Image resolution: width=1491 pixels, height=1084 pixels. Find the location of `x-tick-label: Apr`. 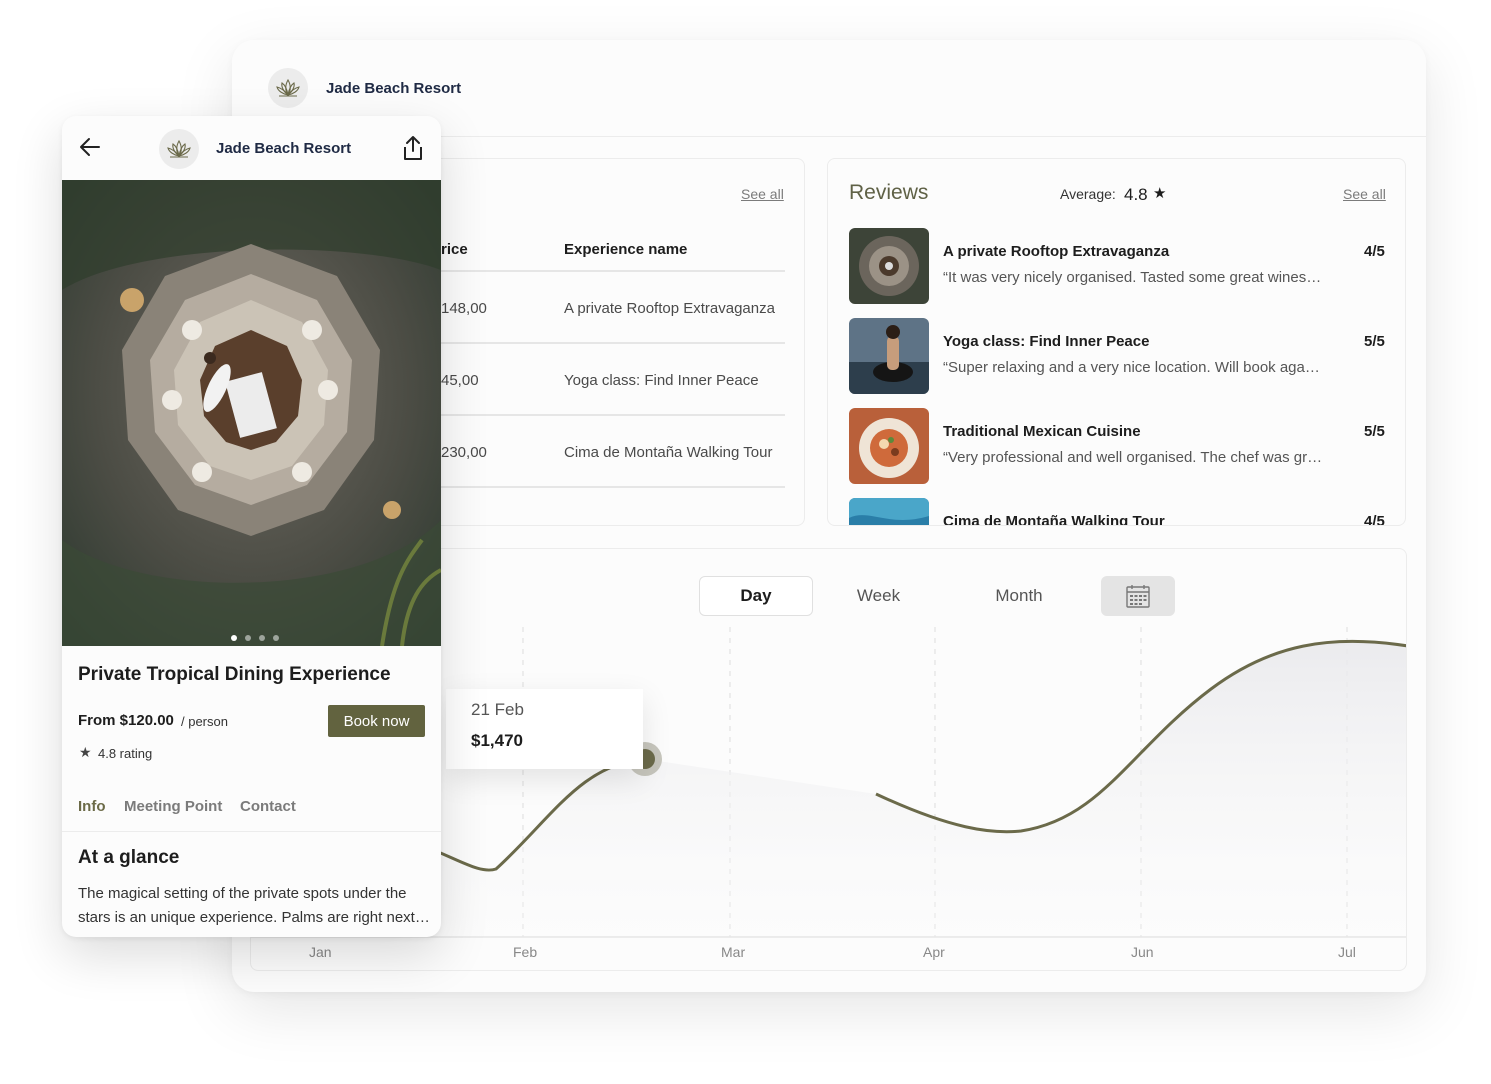

x-tick-label: Apr is located at coordinates (934, 952).